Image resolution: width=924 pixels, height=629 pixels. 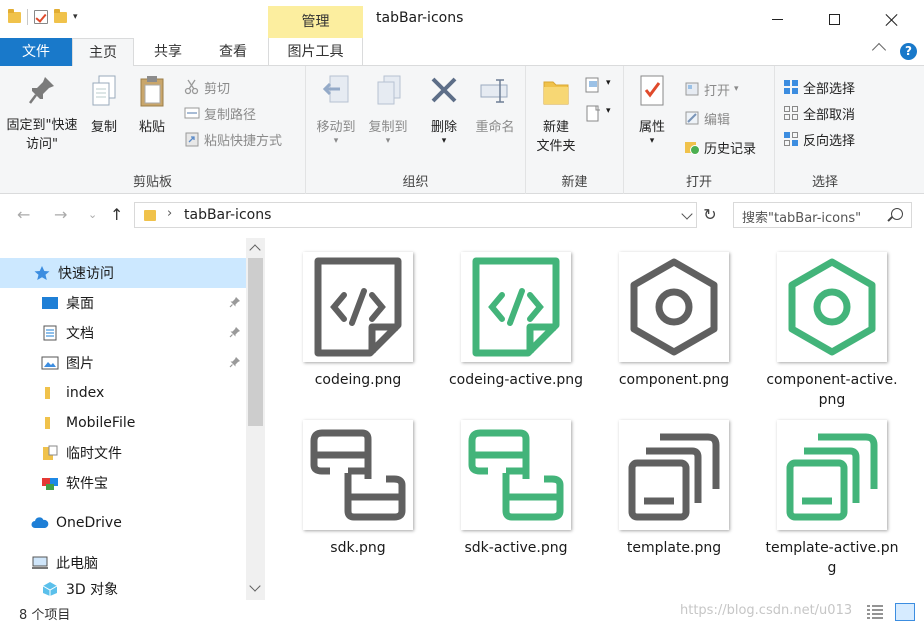 What do you see at coordinates (123, 363) in the screenshot?
I see `nav-item-pictures: 图片` at bounding box center [123, 363].